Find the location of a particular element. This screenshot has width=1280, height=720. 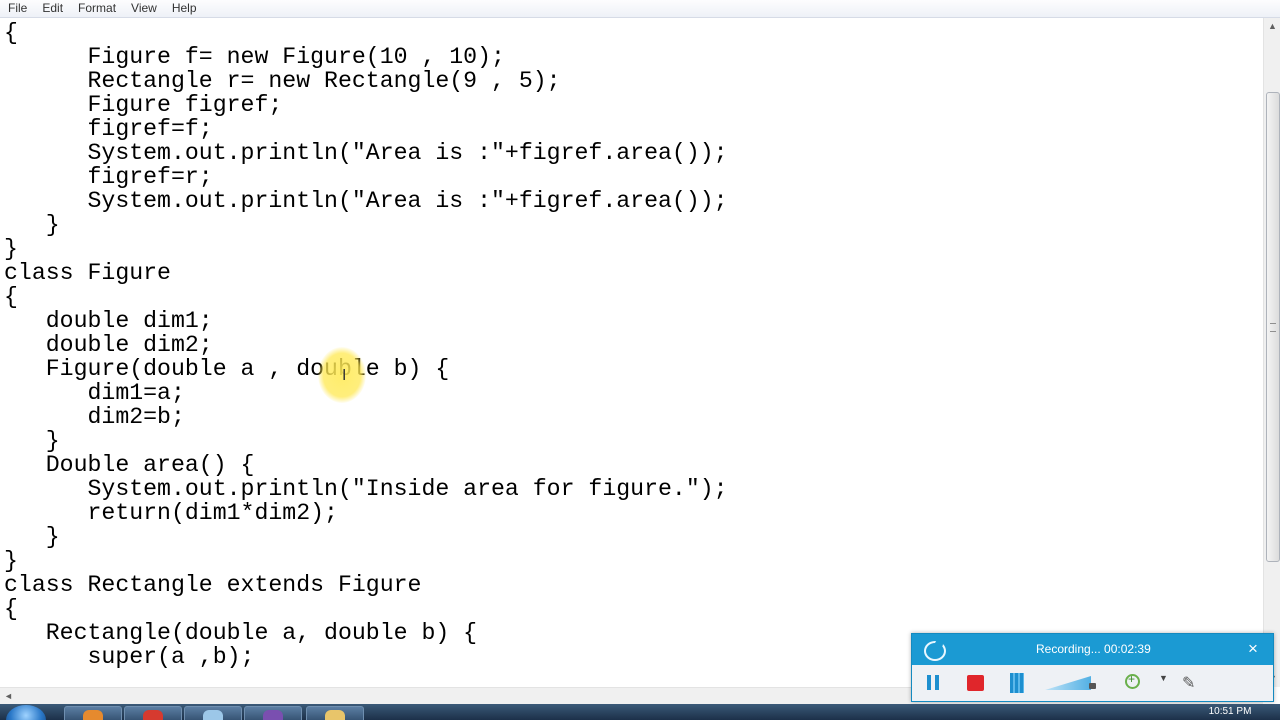

code-line: figref=r; is located at coordinates (108, 177).